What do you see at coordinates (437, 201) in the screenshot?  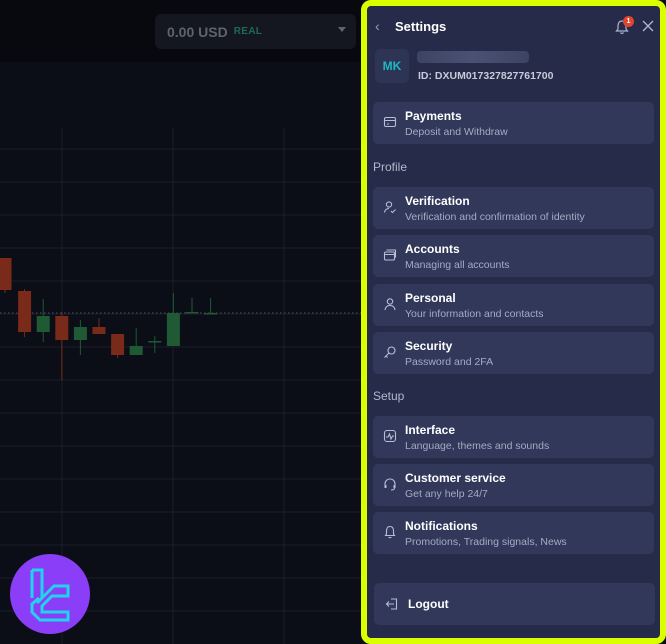 I see `menu-item-title: Verification` at bounding box center [437, 201].